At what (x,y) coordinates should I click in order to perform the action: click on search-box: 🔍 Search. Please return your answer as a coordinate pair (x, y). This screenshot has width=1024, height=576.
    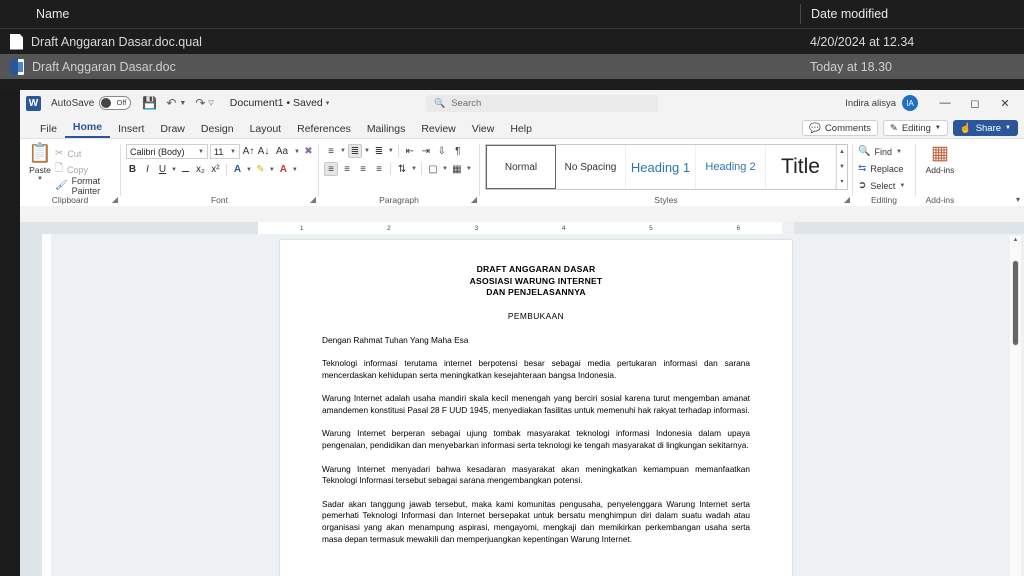
    Looking at the image, I should click on (542, 103).